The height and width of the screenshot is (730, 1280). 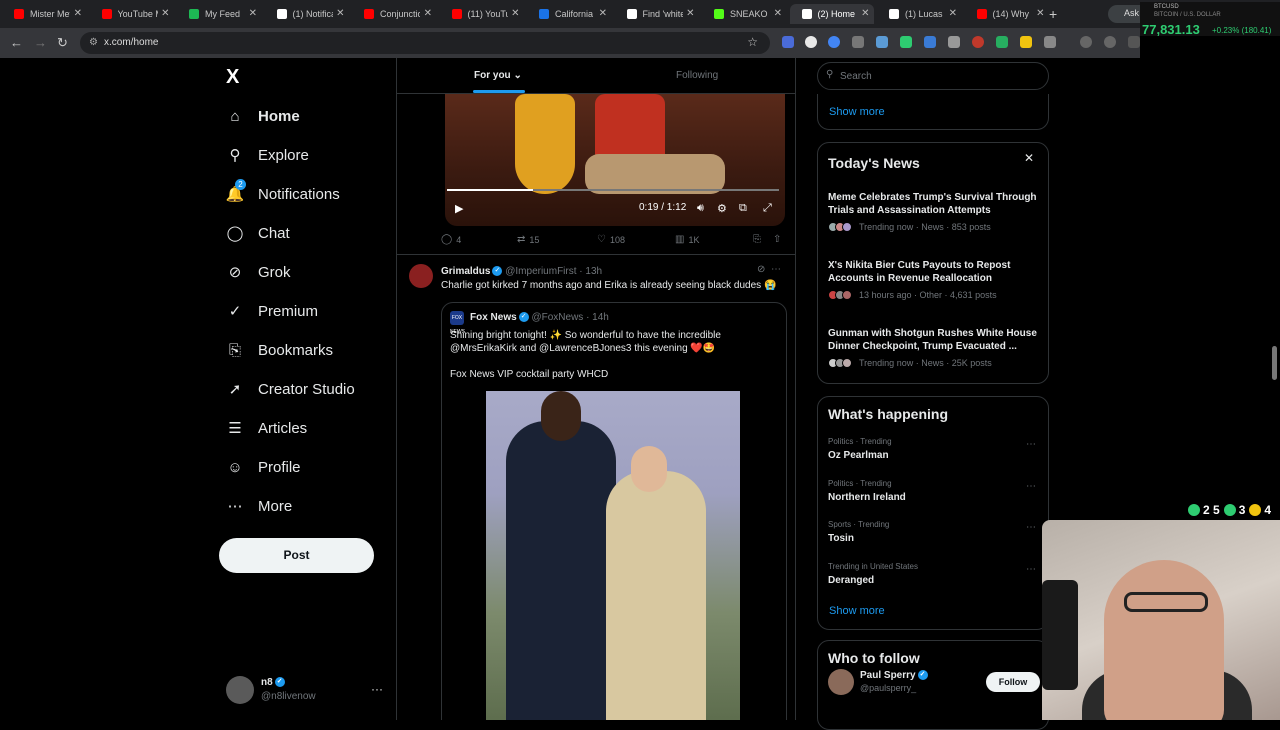 I want to click on settings-icon: ⚙, so click(x=722, y=208).